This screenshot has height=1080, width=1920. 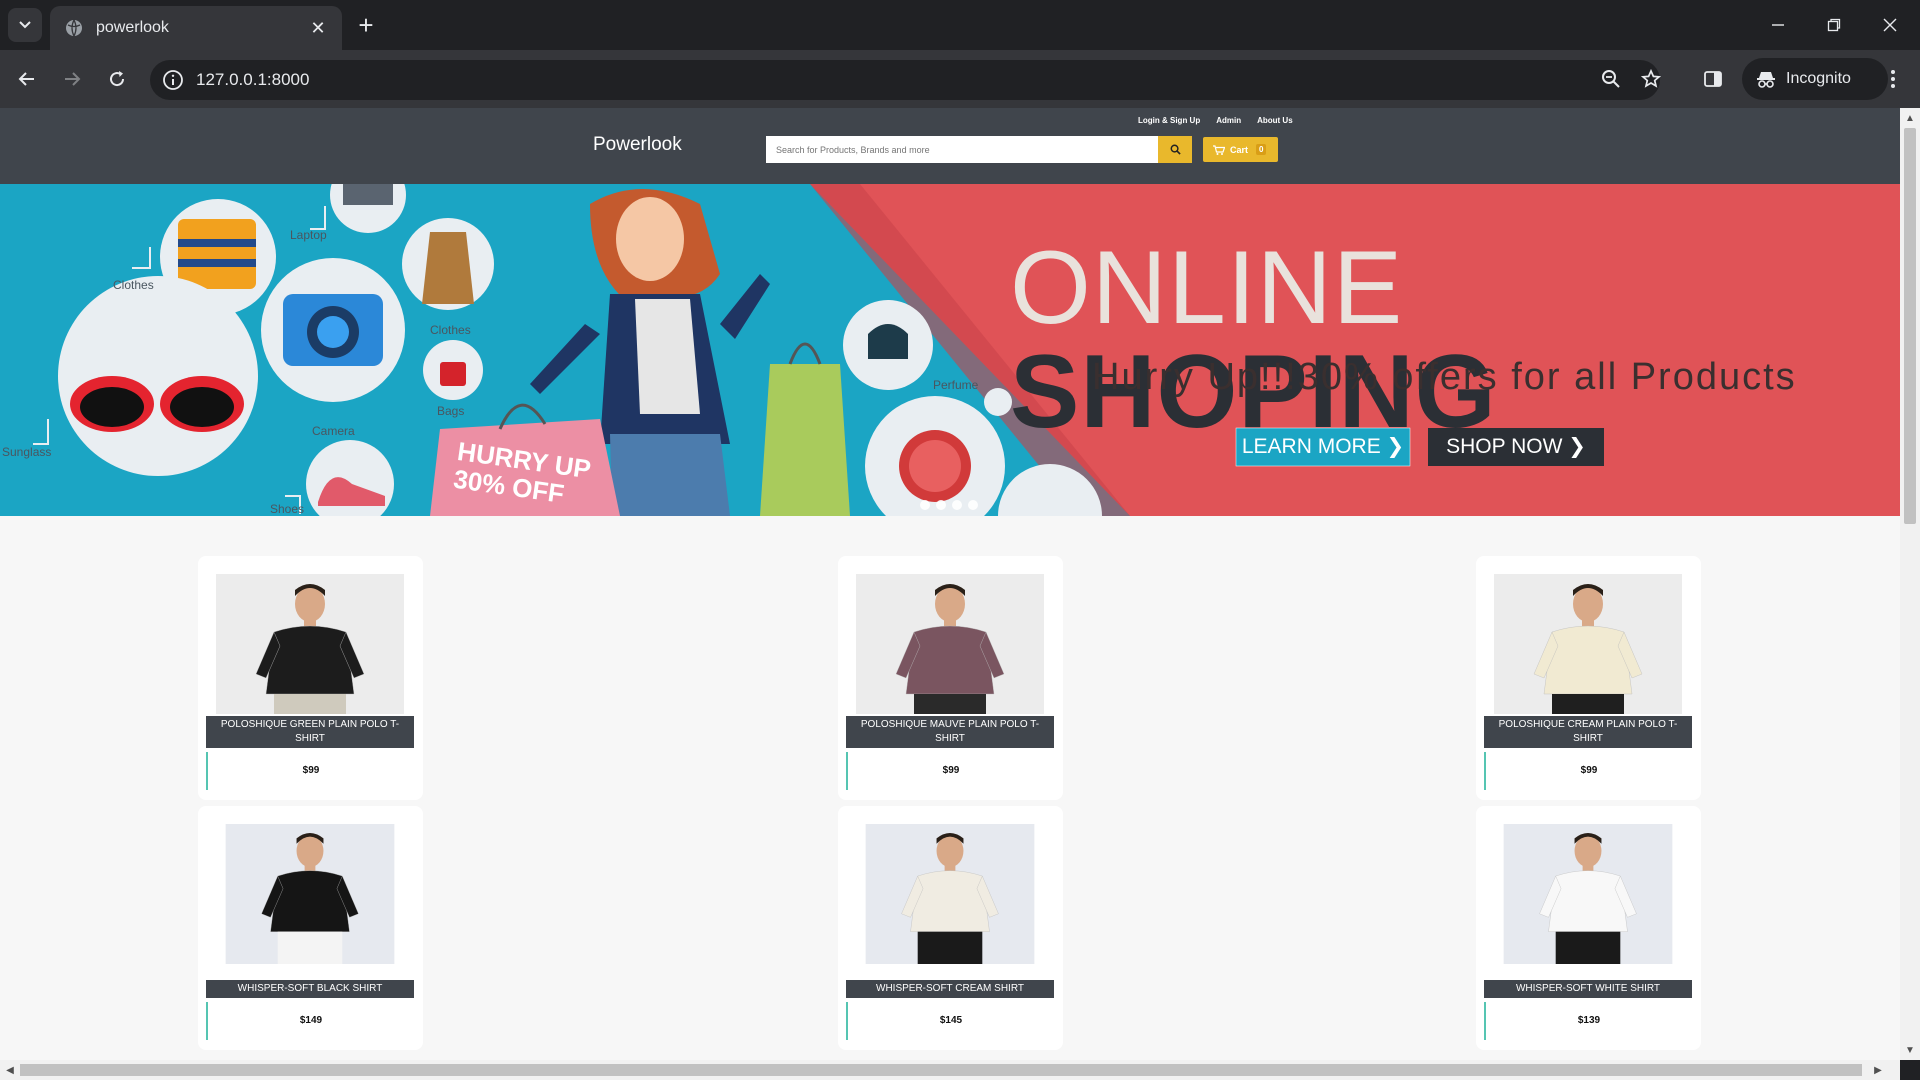 I want to click on chevron-down-icon, so click(x=25, y=25).